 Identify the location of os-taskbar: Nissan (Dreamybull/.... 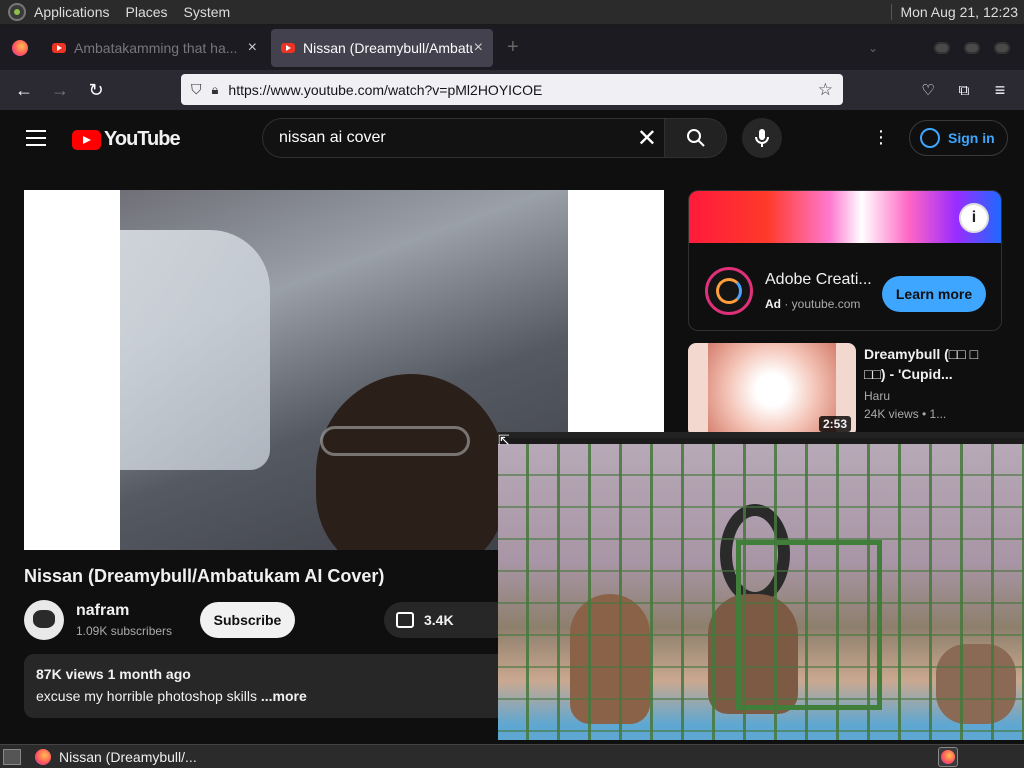
(512, 756).